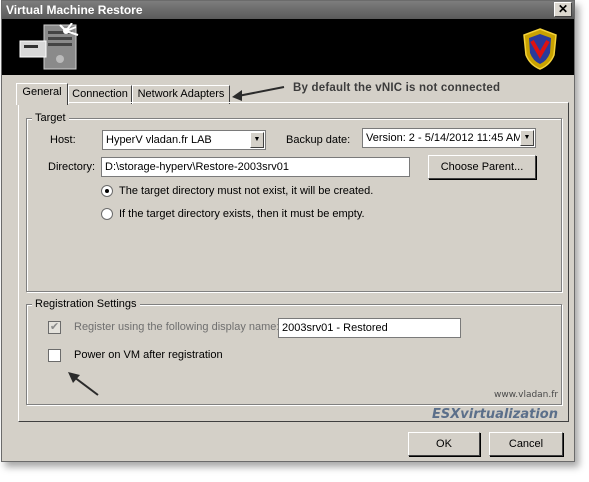 This screenshot has height=482, width=589. What do you see at coordinates (100, 94) in the screenshot?
I see `tab-connection-label: Connection` at bounding box center [100, 94].